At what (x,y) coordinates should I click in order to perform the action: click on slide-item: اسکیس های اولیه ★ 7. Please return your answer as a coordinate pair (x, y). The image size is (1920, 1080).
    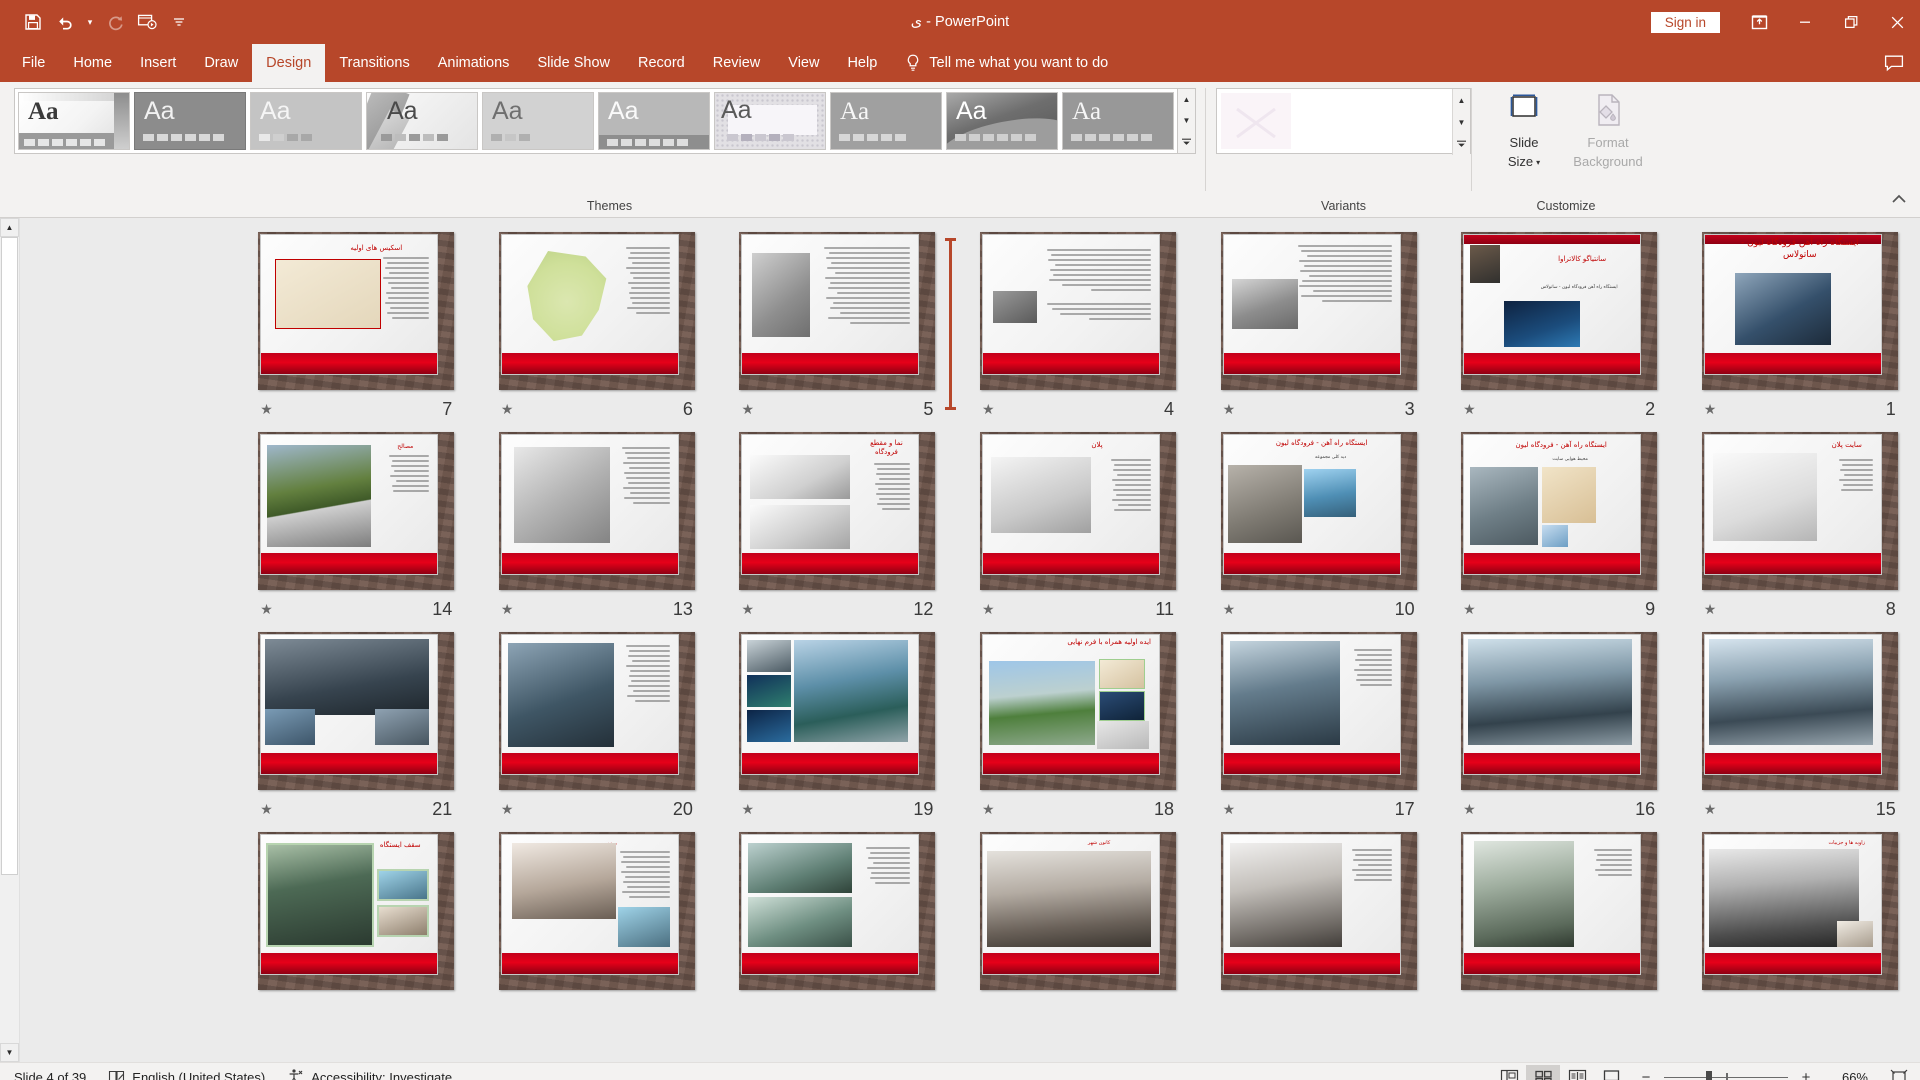
    Looking at the image, I should click on (356, 327).